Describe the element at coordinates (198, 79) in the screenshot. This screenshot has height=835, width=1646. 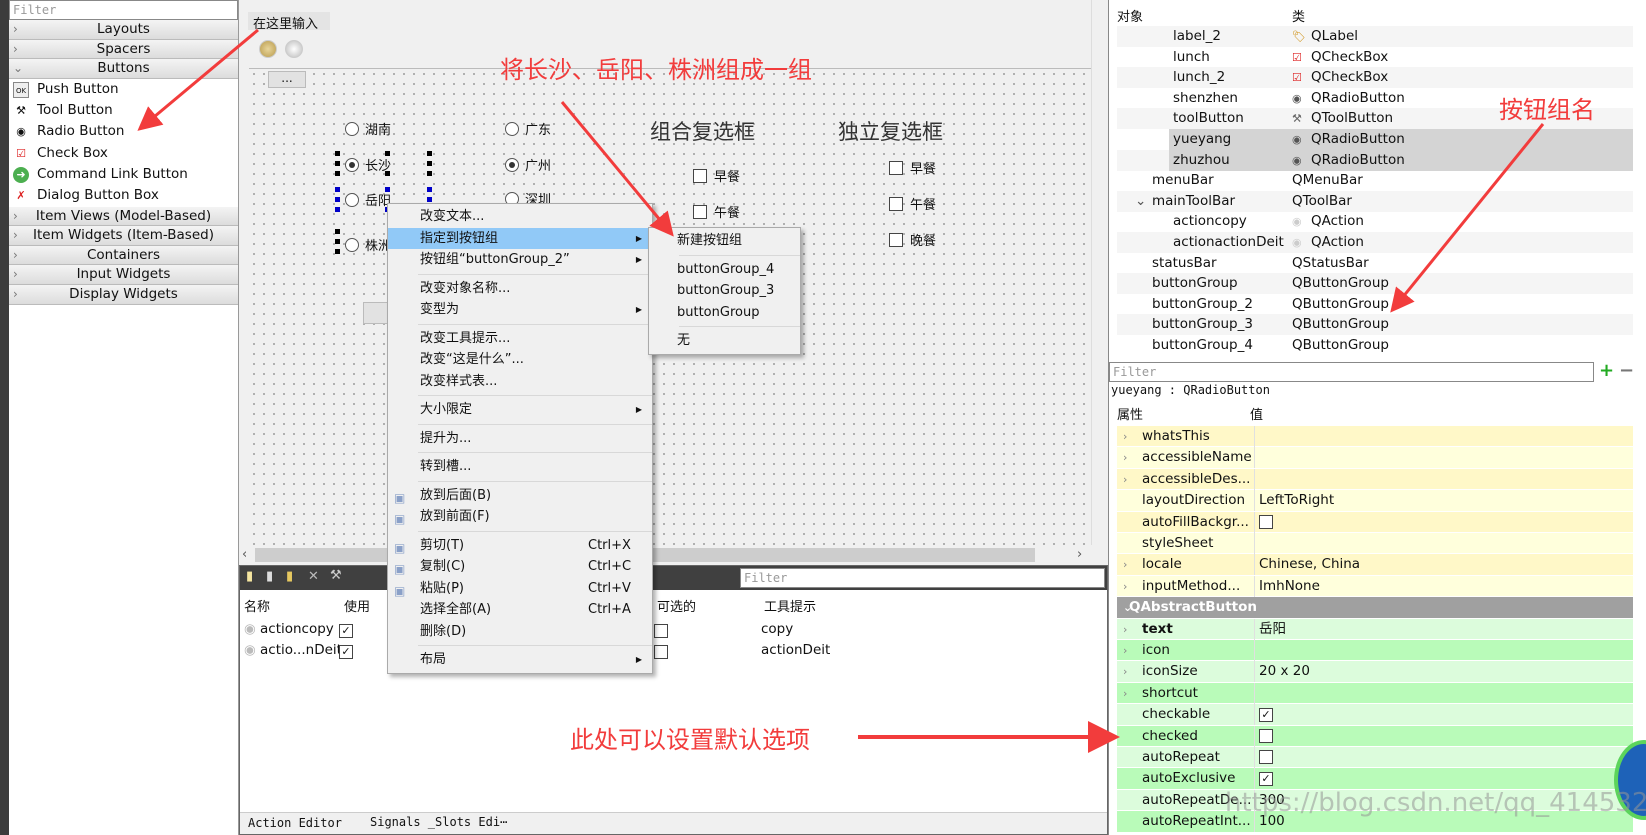
I see `arrow-to-radio-button` at that location.